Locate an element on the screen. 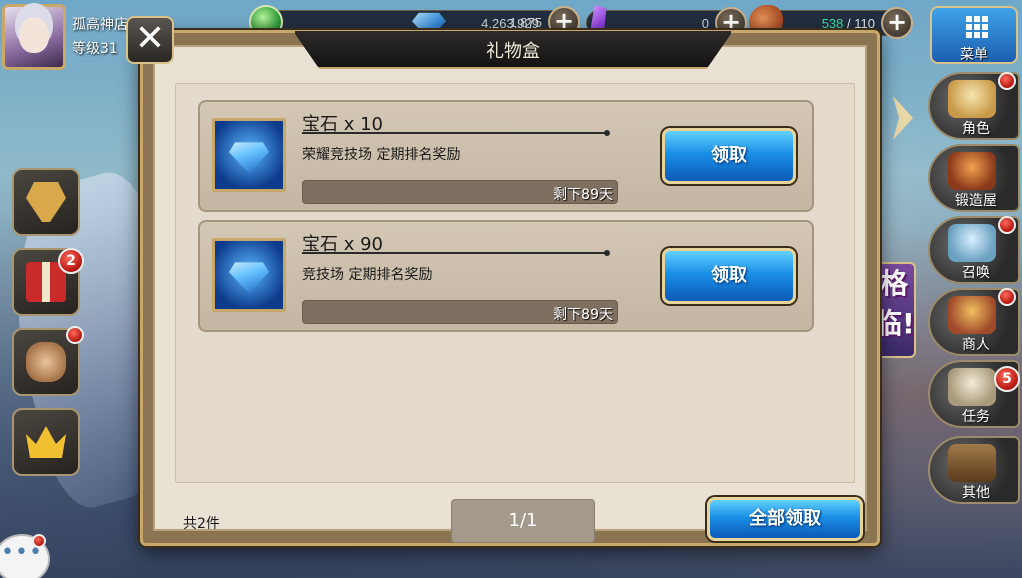 The image size is (1022, 578). gift-count-badge: 2 is located at coordinates (71, 261).